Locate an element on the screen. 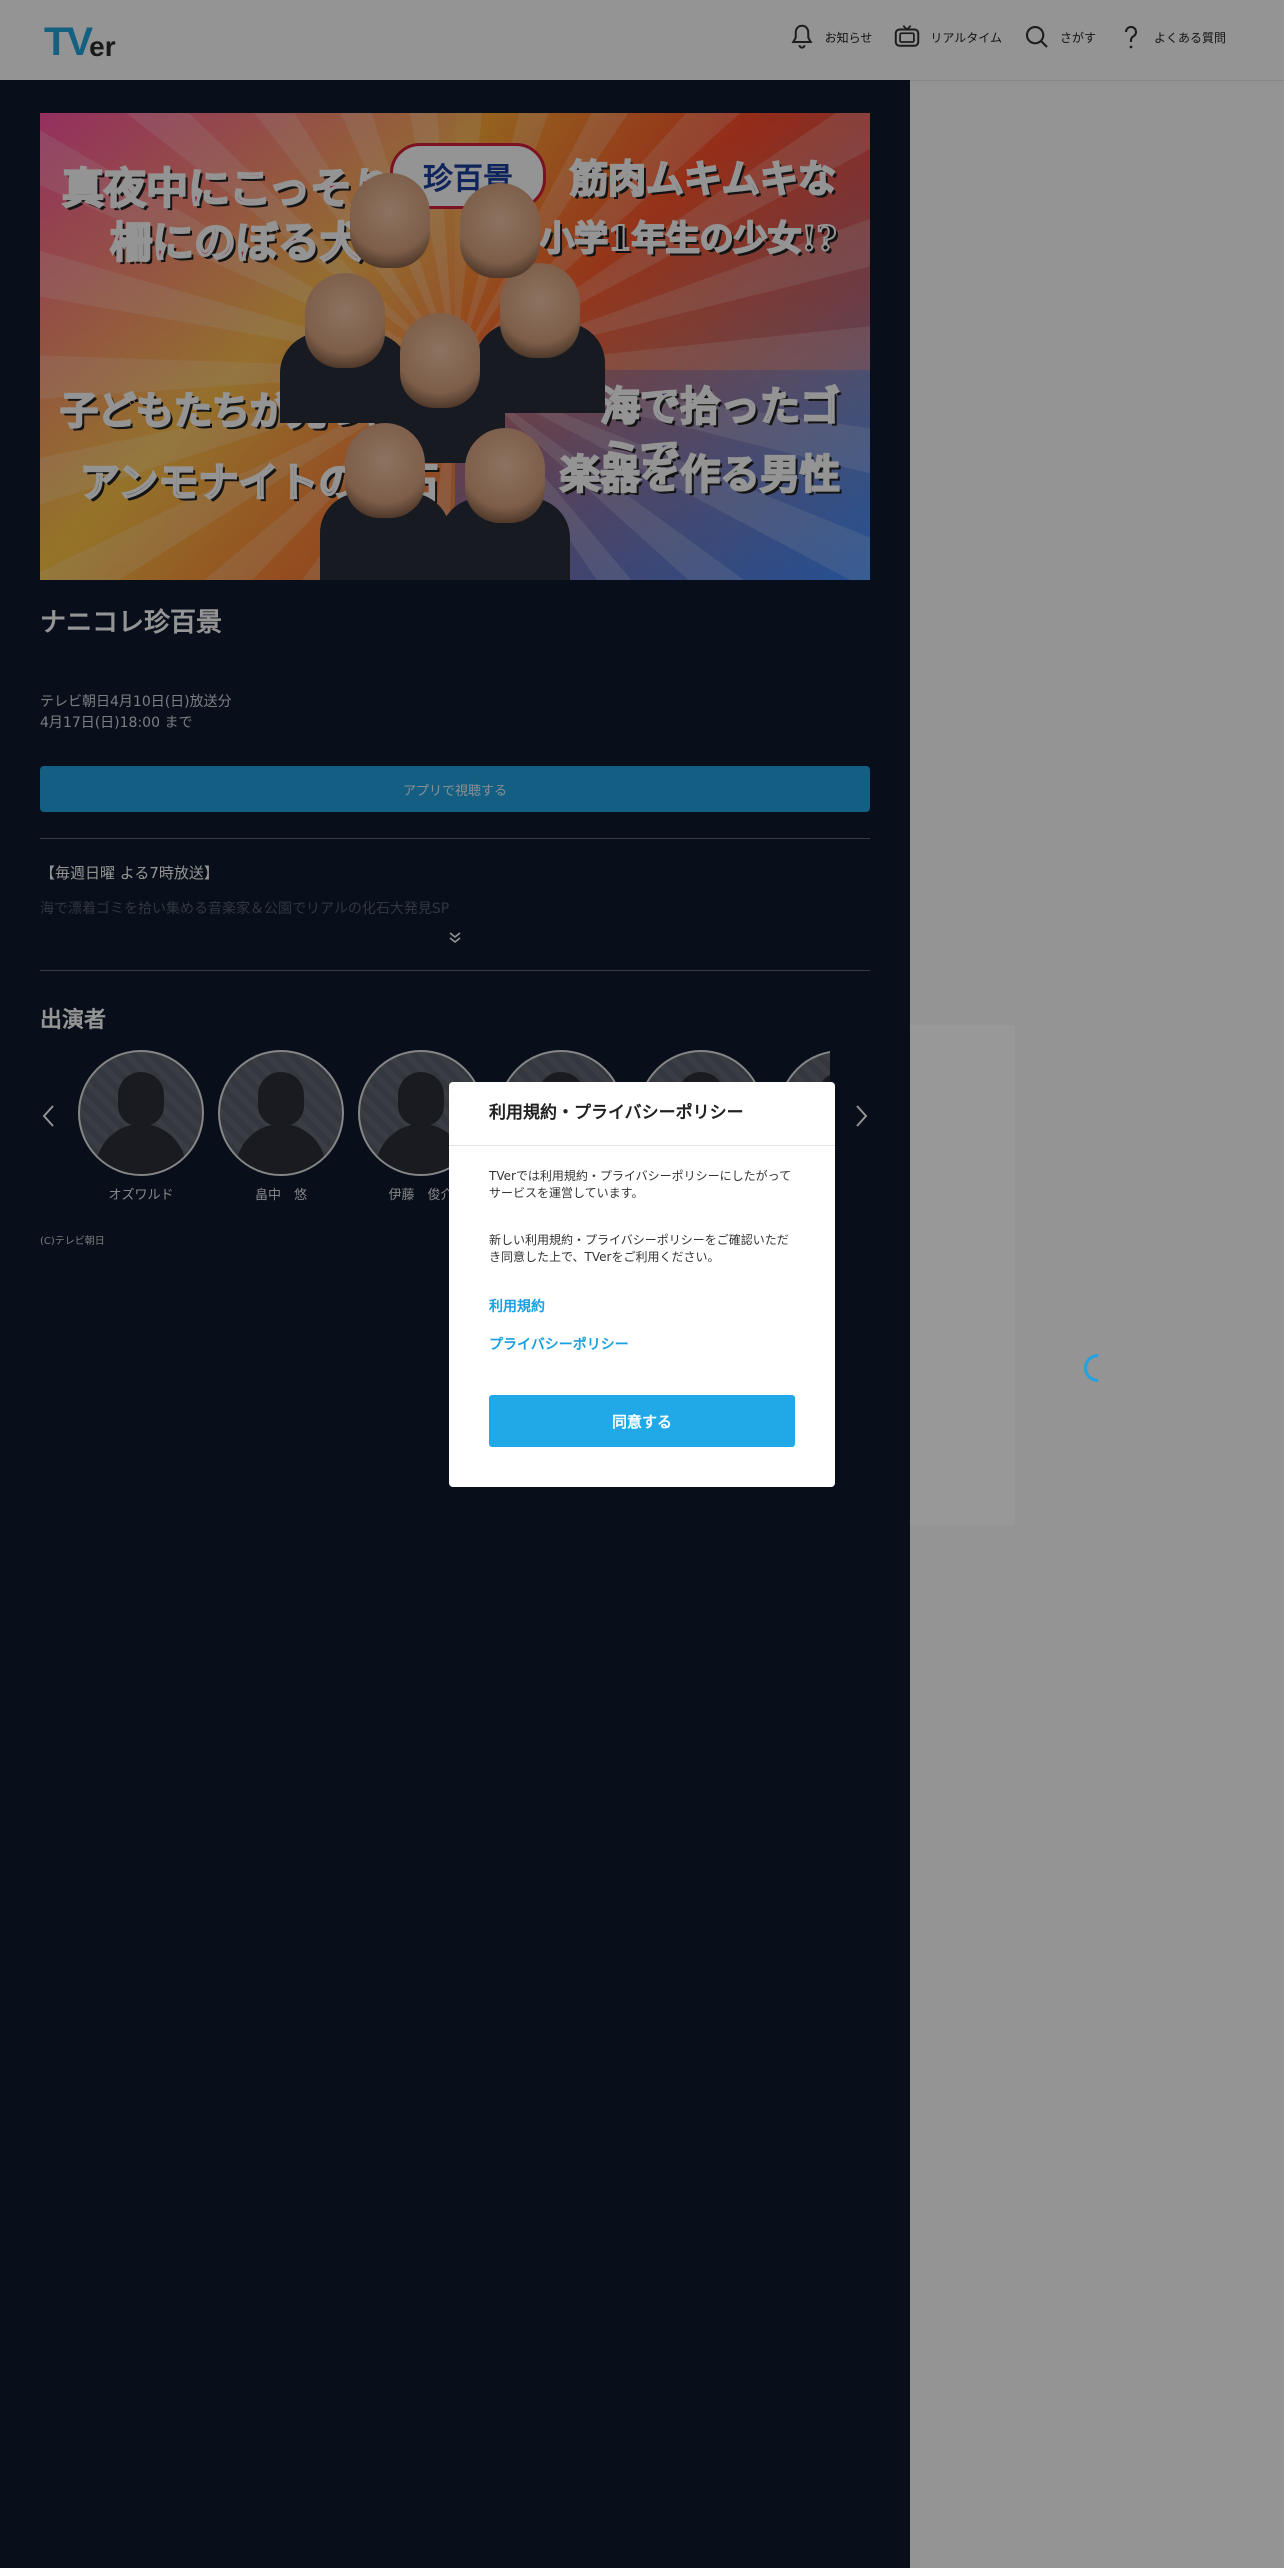  modal-text: TVerでは利用規約・プライバシーポリシーにしたがってサービスを運営しています。 is located at coordinates (640, 1184).